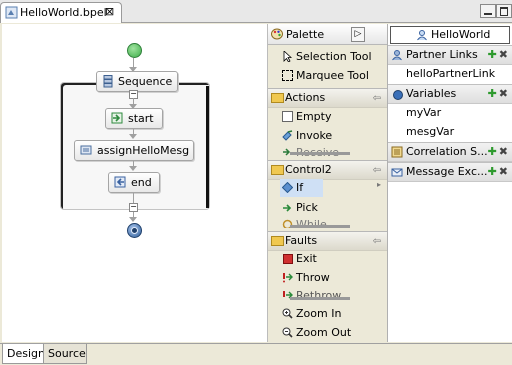  I want to click on variable-name: mesgVar, so click(430, 131).